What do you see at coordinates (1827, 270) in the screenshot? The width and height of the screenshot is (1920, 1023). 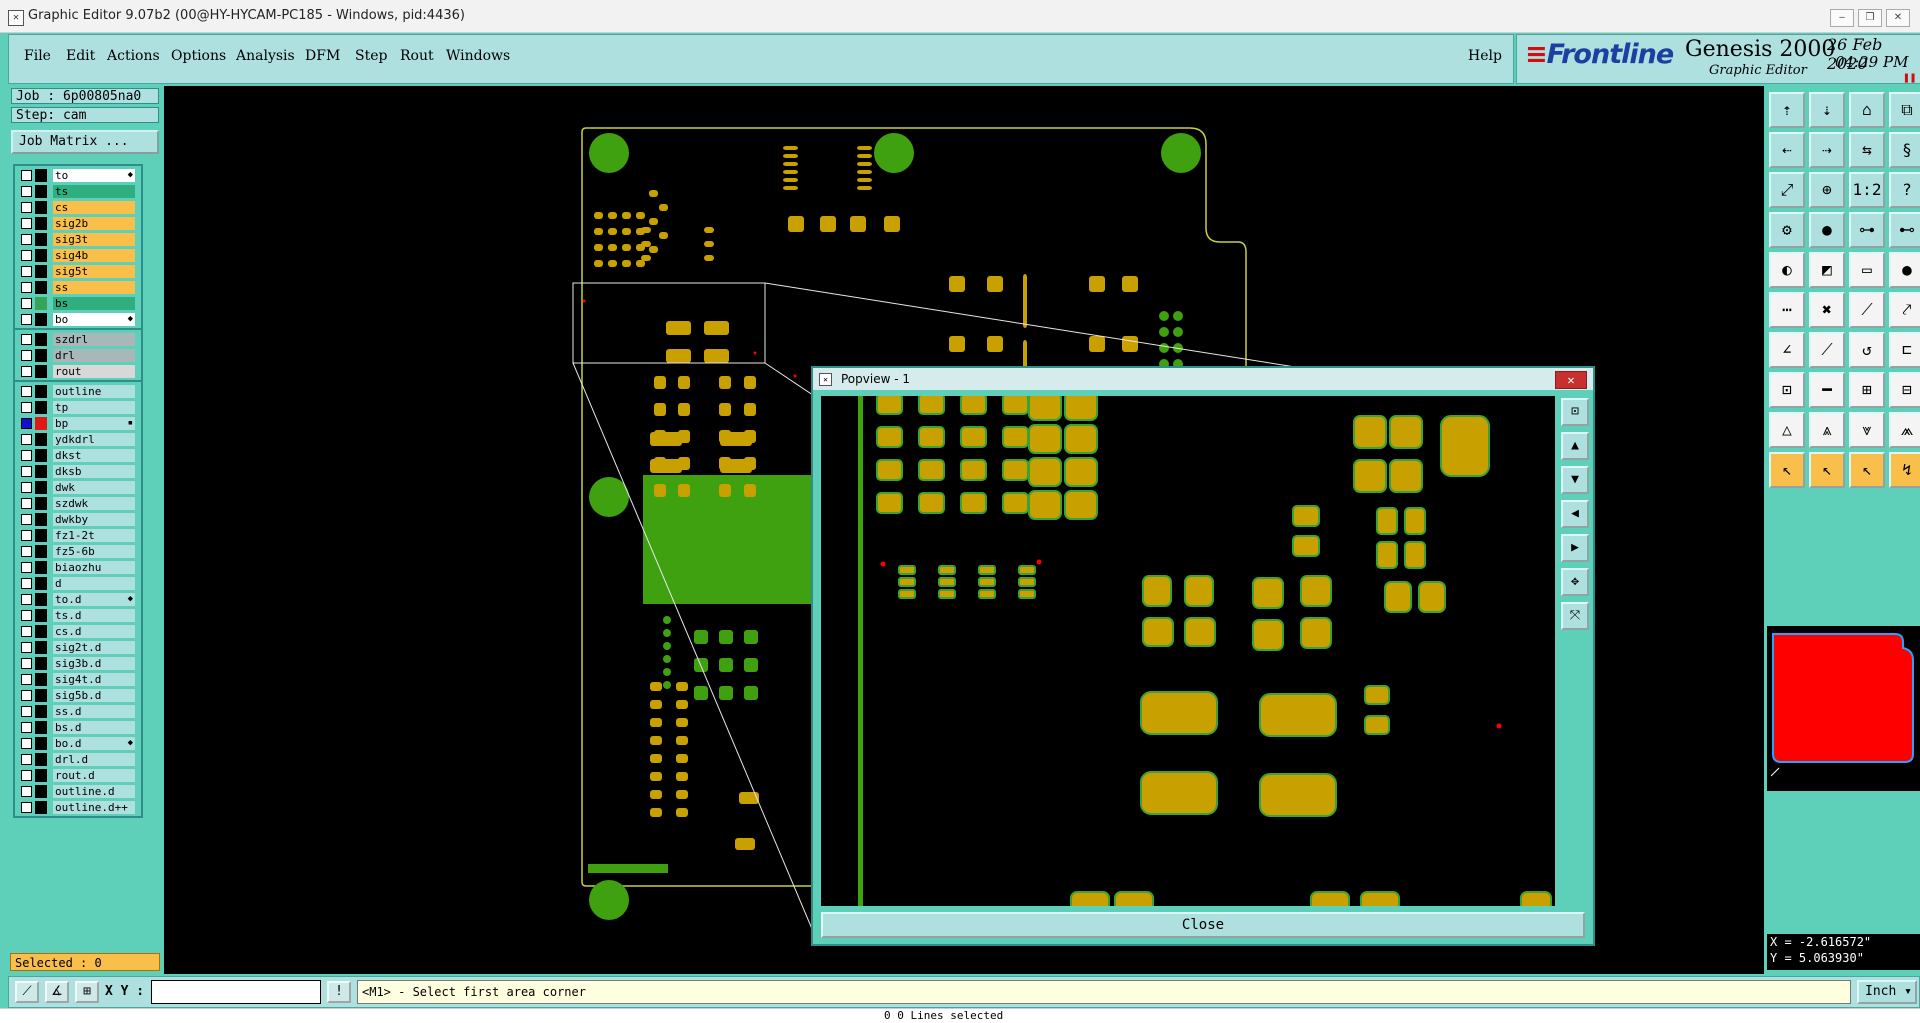 I see `corner-icon: ◩` at bounding box center [1827, 270].